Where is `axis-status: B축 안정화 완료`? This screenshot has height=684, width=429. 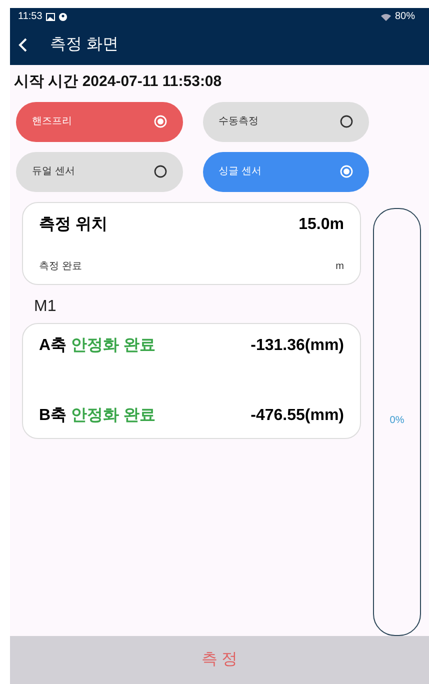
axis-status: B축 안정화 완료 is located at coordinates (97, 416).